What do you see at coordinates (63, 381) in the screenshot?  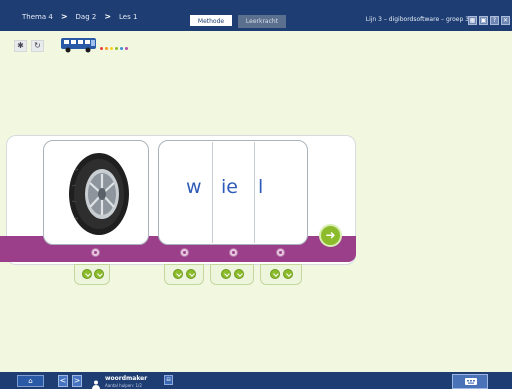 I see `prev-button: <` at bounding box center [63, 381].